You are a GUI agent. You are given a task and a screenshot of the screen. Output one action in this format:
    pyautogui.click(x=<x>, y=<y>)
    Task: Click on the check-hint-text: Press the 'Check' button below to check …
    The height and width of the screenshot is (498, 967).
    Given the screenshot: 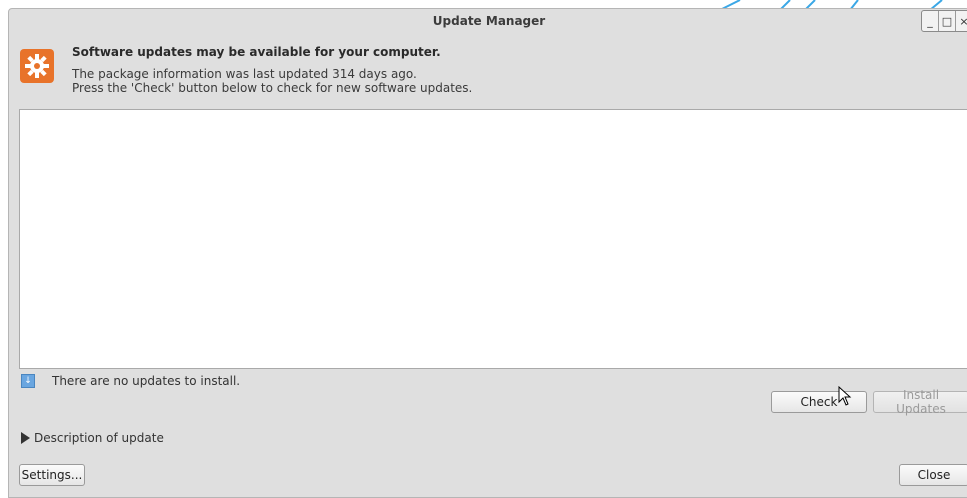 What is the action you would take?
    pyautogui.click(x=272, y=88)
    